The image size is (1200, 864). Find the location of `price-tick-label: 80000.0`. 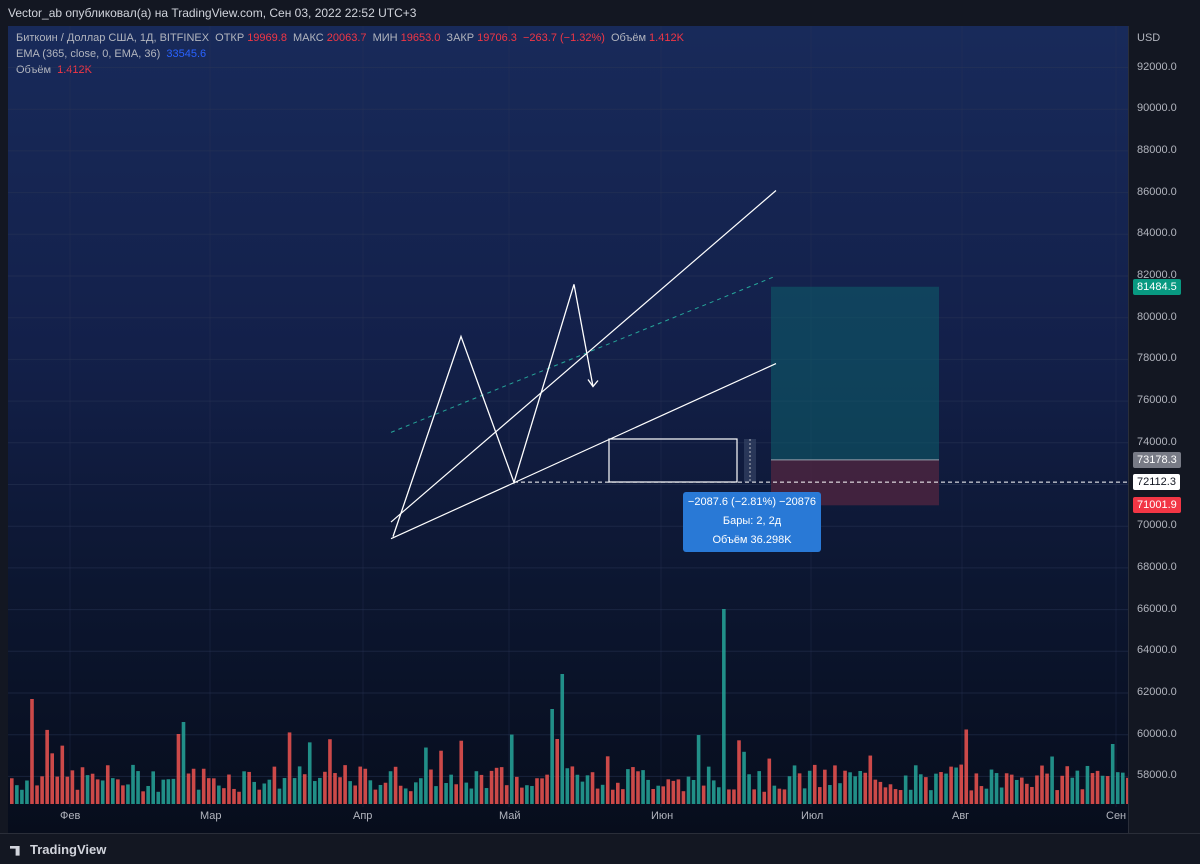

price-tick-label: 80000.0 is located at coordinates (1157, 316).